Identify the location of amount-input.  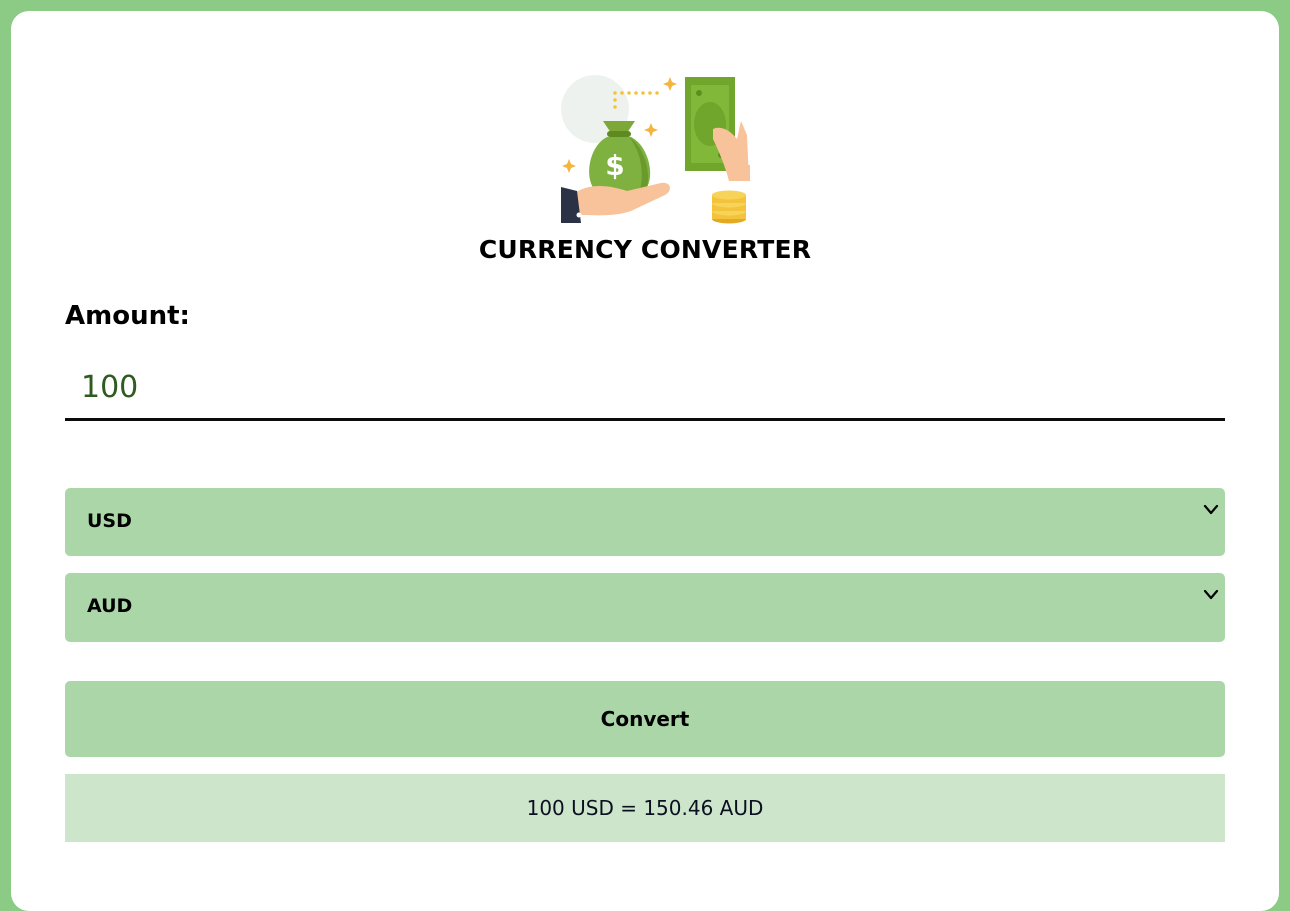
(645, 389).